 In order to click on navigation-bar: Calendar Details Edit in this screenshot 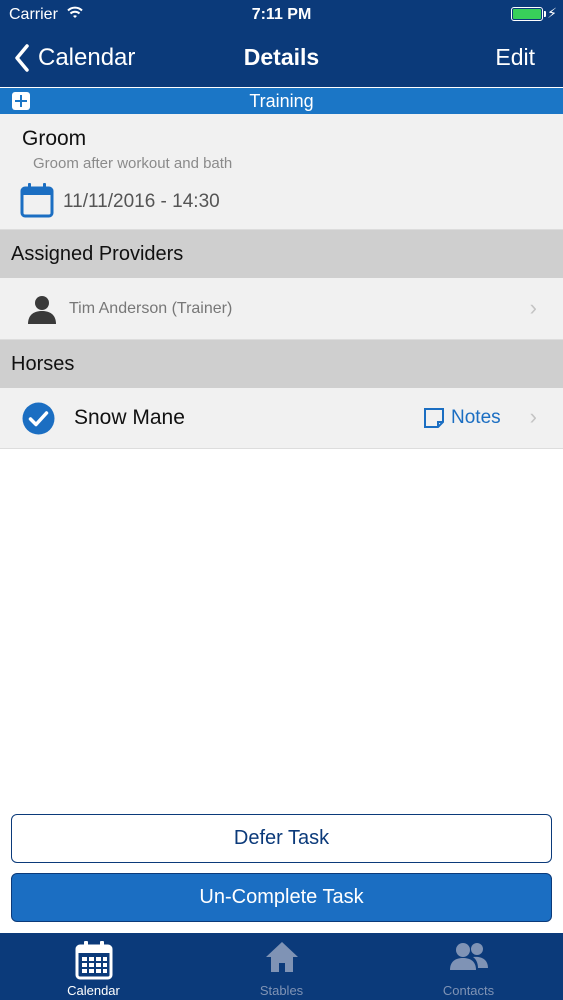, I will do `click(281, 58)`.